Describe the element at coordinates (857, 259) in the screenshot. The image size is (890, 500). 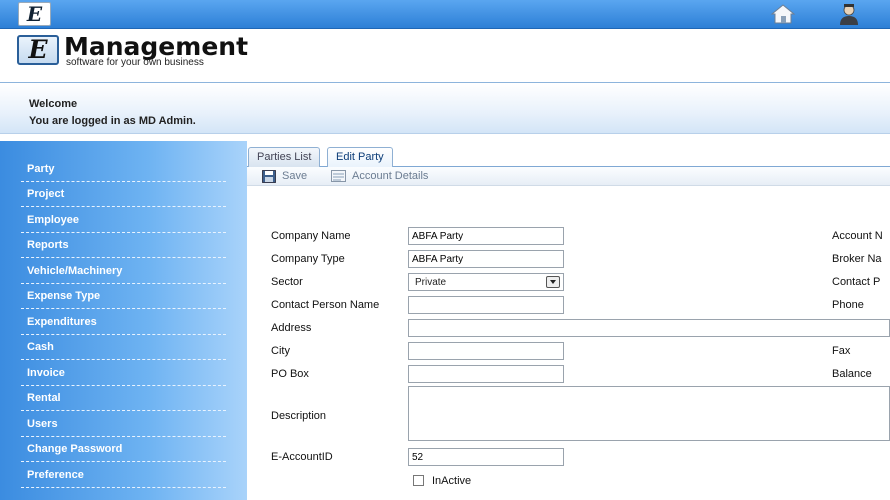
I see `broker-name-label: Broker Na` at that location.